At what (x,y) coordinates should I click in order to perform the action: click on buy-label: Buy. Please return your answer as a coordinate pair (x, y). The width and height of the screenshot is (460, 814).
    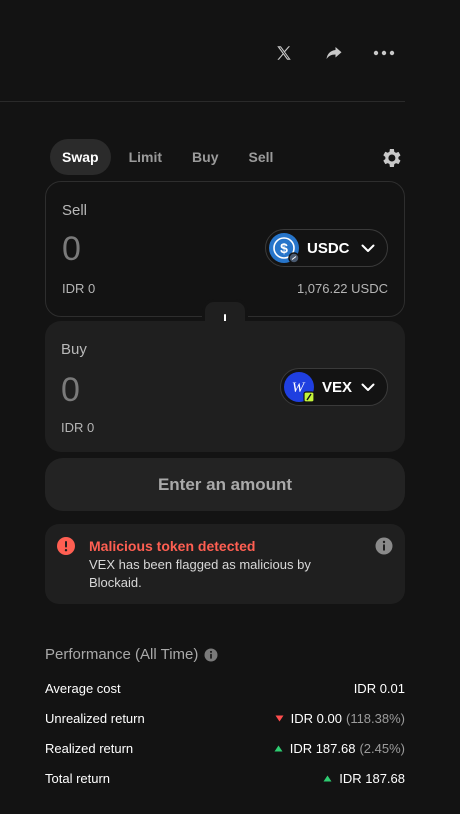
    Looking at the image, I should click on (74, 349).